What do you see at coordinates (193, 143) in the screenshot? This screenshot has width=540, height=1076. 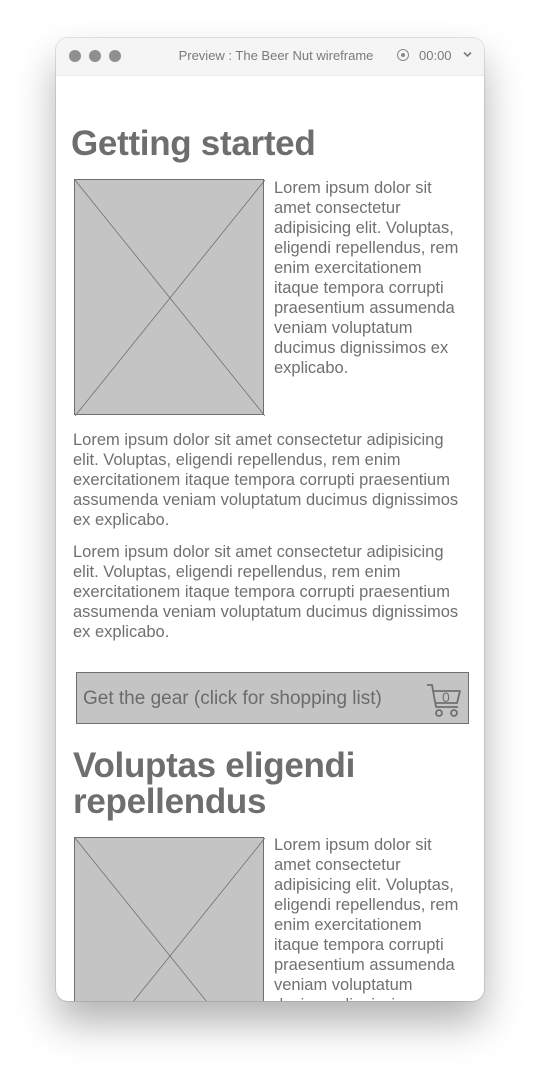 I see `section-heading: Getting started` at bounding box center [193, 143].